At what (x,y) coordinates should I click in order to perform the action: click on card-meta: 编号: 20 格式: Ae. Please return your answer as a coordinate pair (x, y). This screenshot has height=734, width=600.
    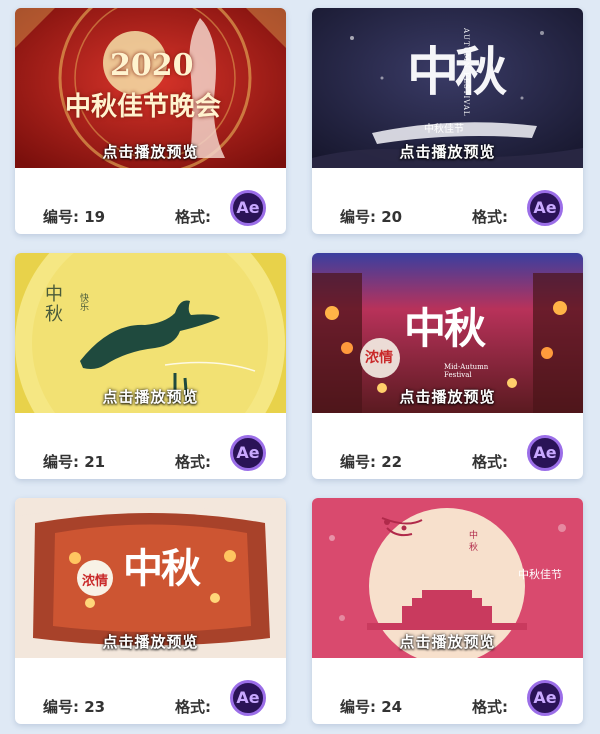
    Looking at the image, I should click on (447, 201).